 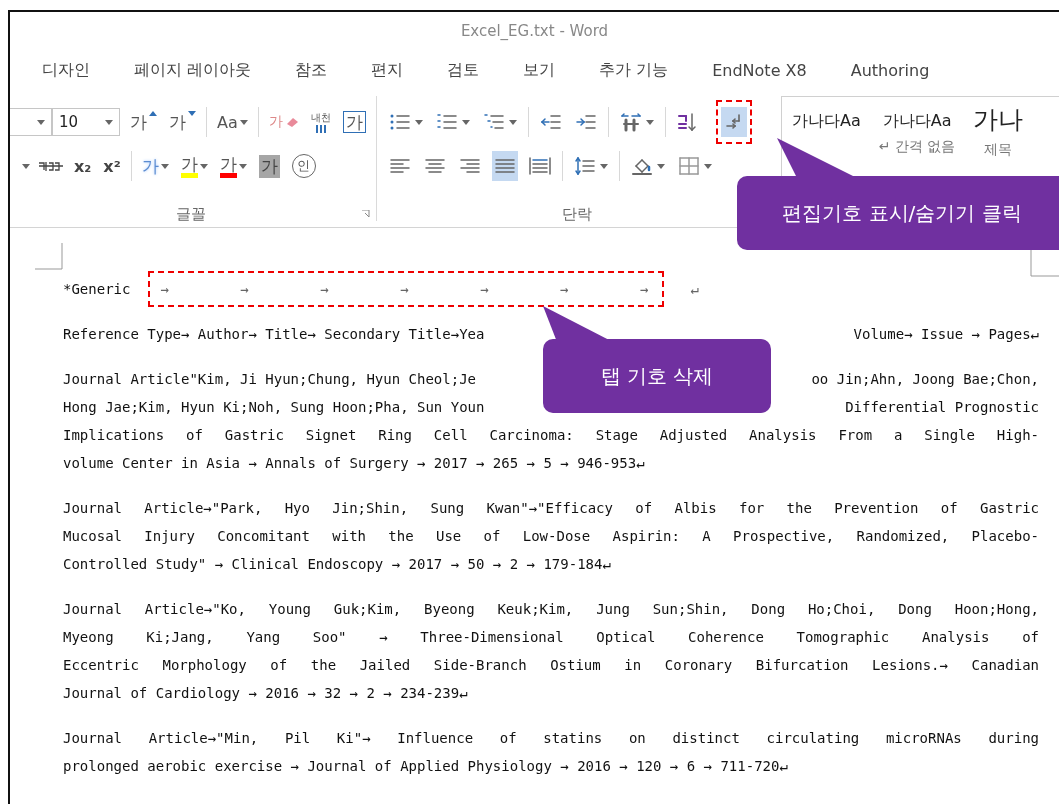 I want to click on document-text: Journal Article→"Min, Pil Ki"→ Influence of statins on distinct circulating microRNAs during, so click(x=551, y=738).